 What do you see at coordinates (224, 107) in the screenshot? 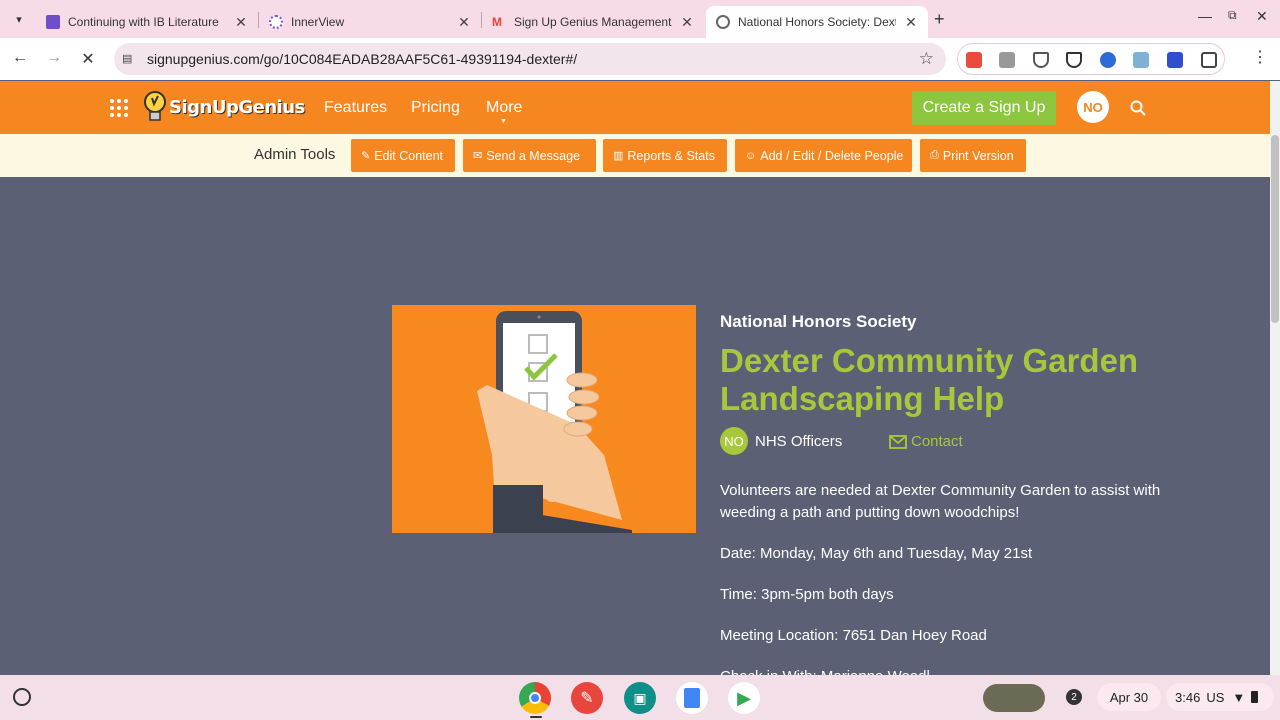
I see `signupgenius-logo: SignUpGenius` at bounding box center [224, 107].